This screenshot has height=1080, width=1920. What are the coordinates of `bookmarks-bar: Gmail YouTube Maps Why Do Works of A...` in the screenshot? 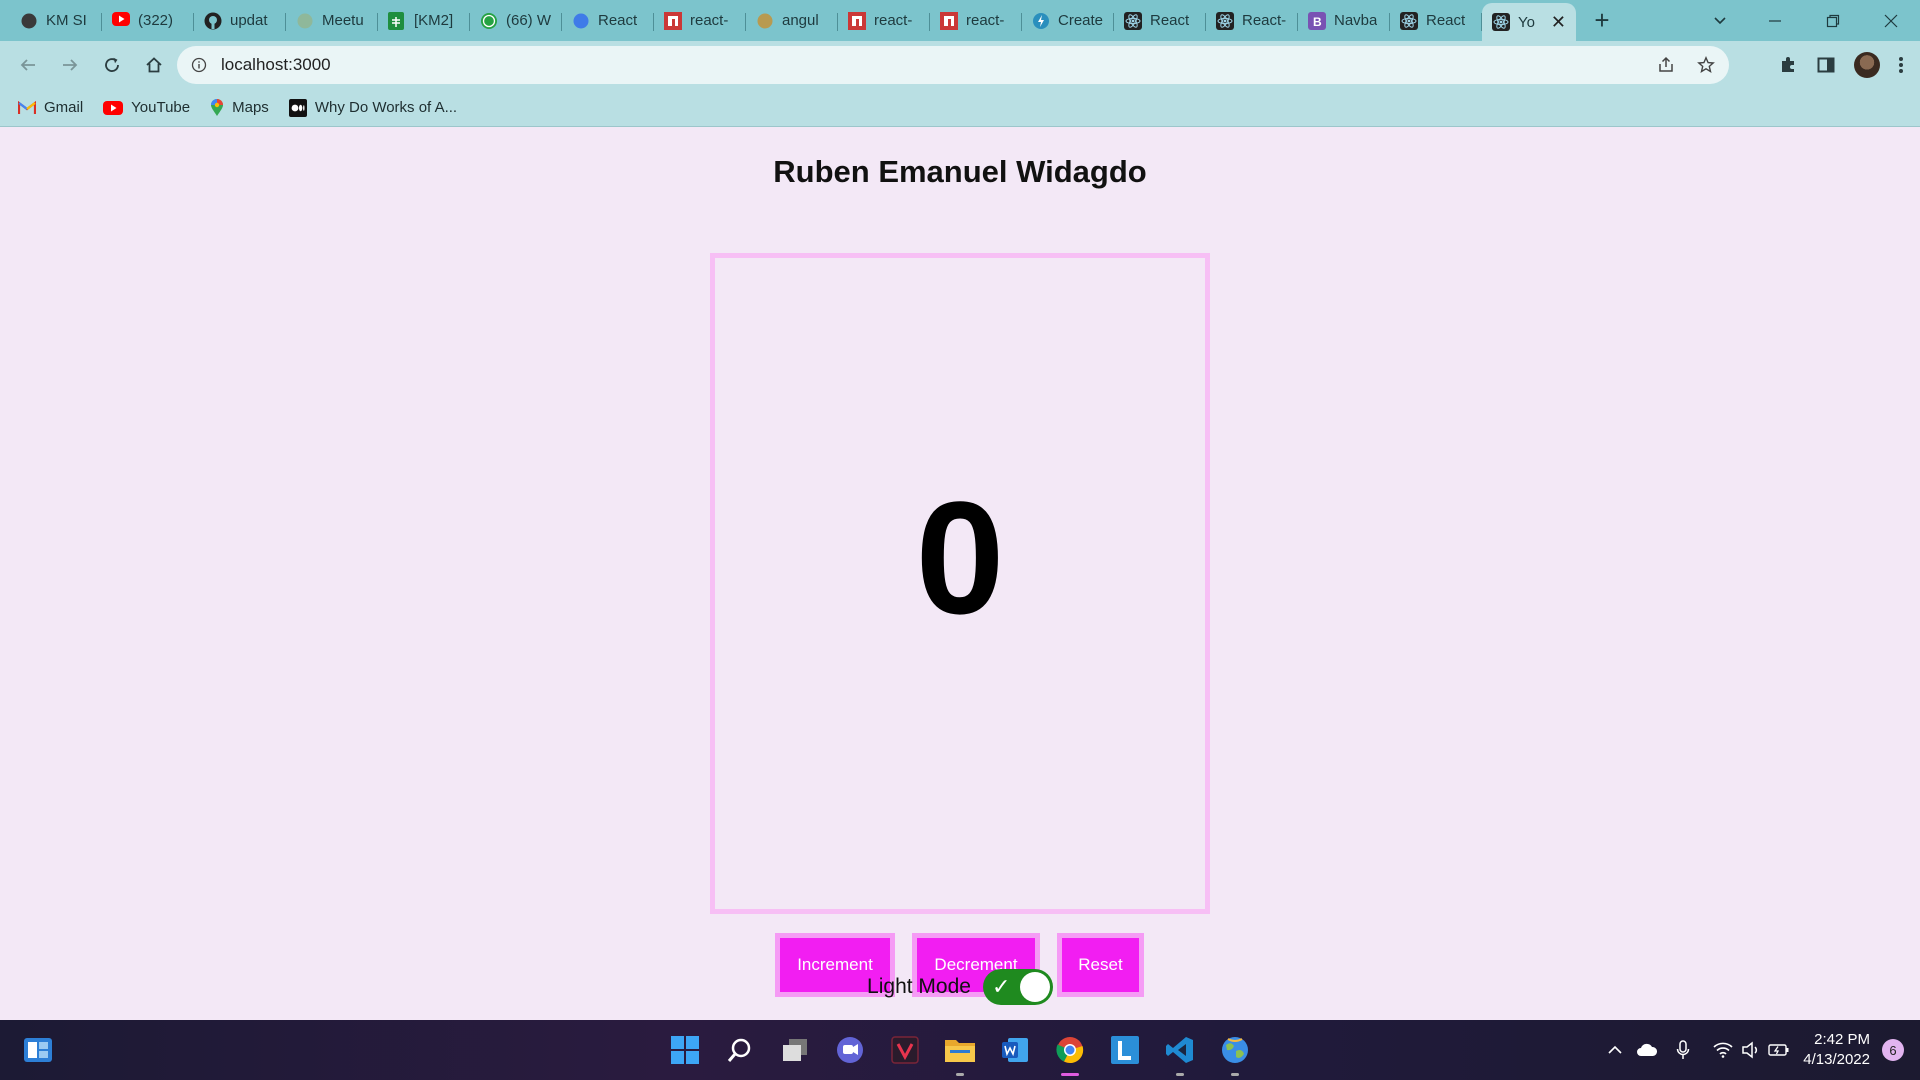 It's located at (960, 108).